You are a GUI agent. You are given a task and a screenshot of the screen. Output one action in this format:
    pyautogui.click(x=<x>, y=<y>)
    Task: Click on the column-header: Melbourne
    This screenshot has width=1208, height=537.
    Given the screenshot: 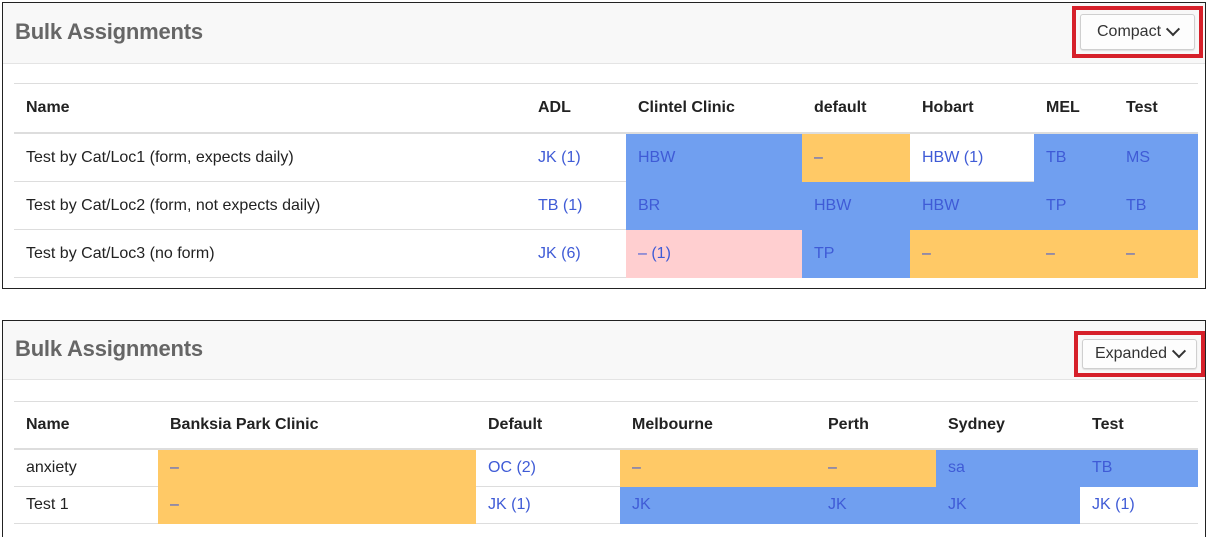 What is the action you would take?
    pyautogui.click(x=718, y=425)
    